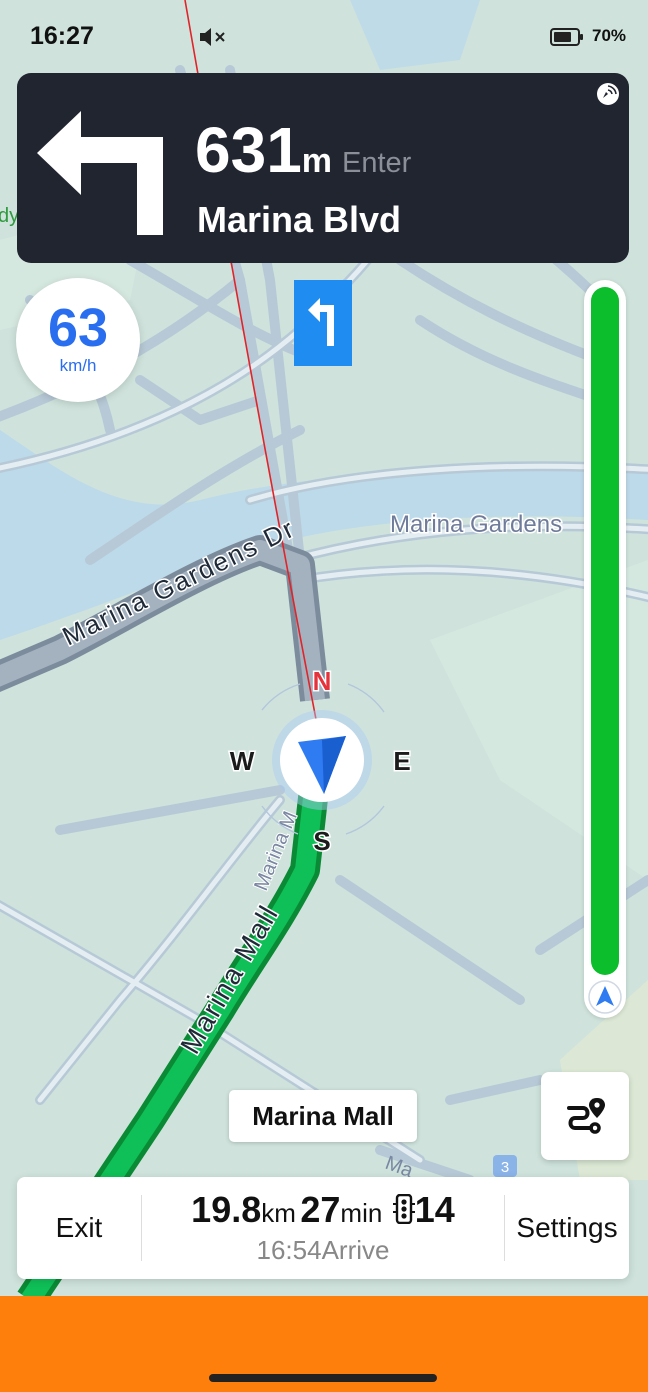  I want to click on current-speed: 63 km/h, so click(78, 340).